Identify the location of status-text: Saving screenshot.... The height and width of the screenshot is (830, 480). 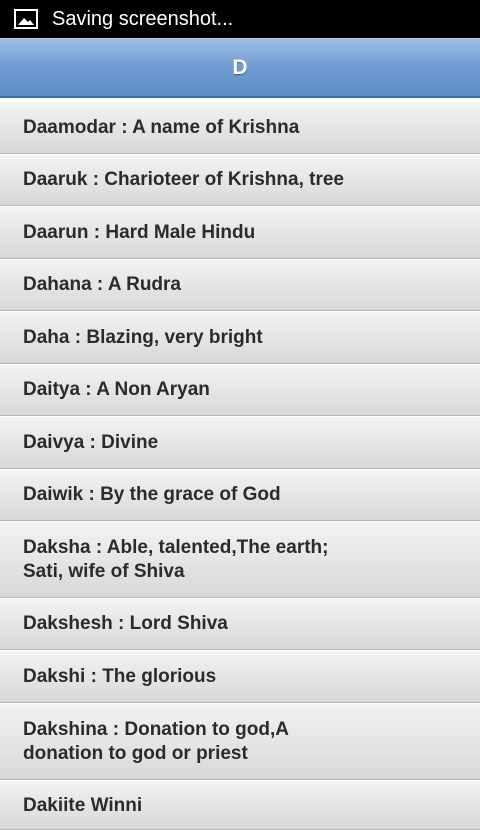
(143, 18).